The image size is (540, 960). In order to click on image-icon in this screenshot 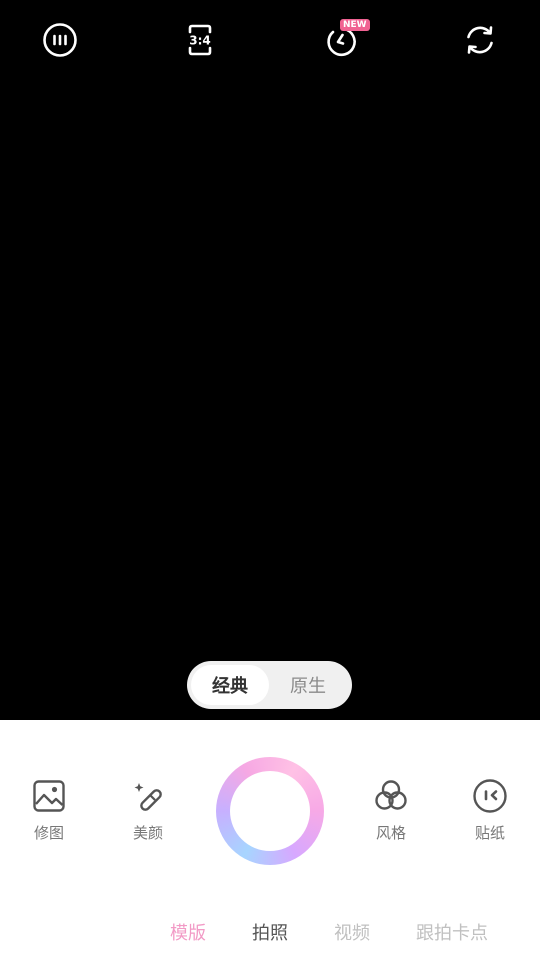, I will do `click(49, 796)`.